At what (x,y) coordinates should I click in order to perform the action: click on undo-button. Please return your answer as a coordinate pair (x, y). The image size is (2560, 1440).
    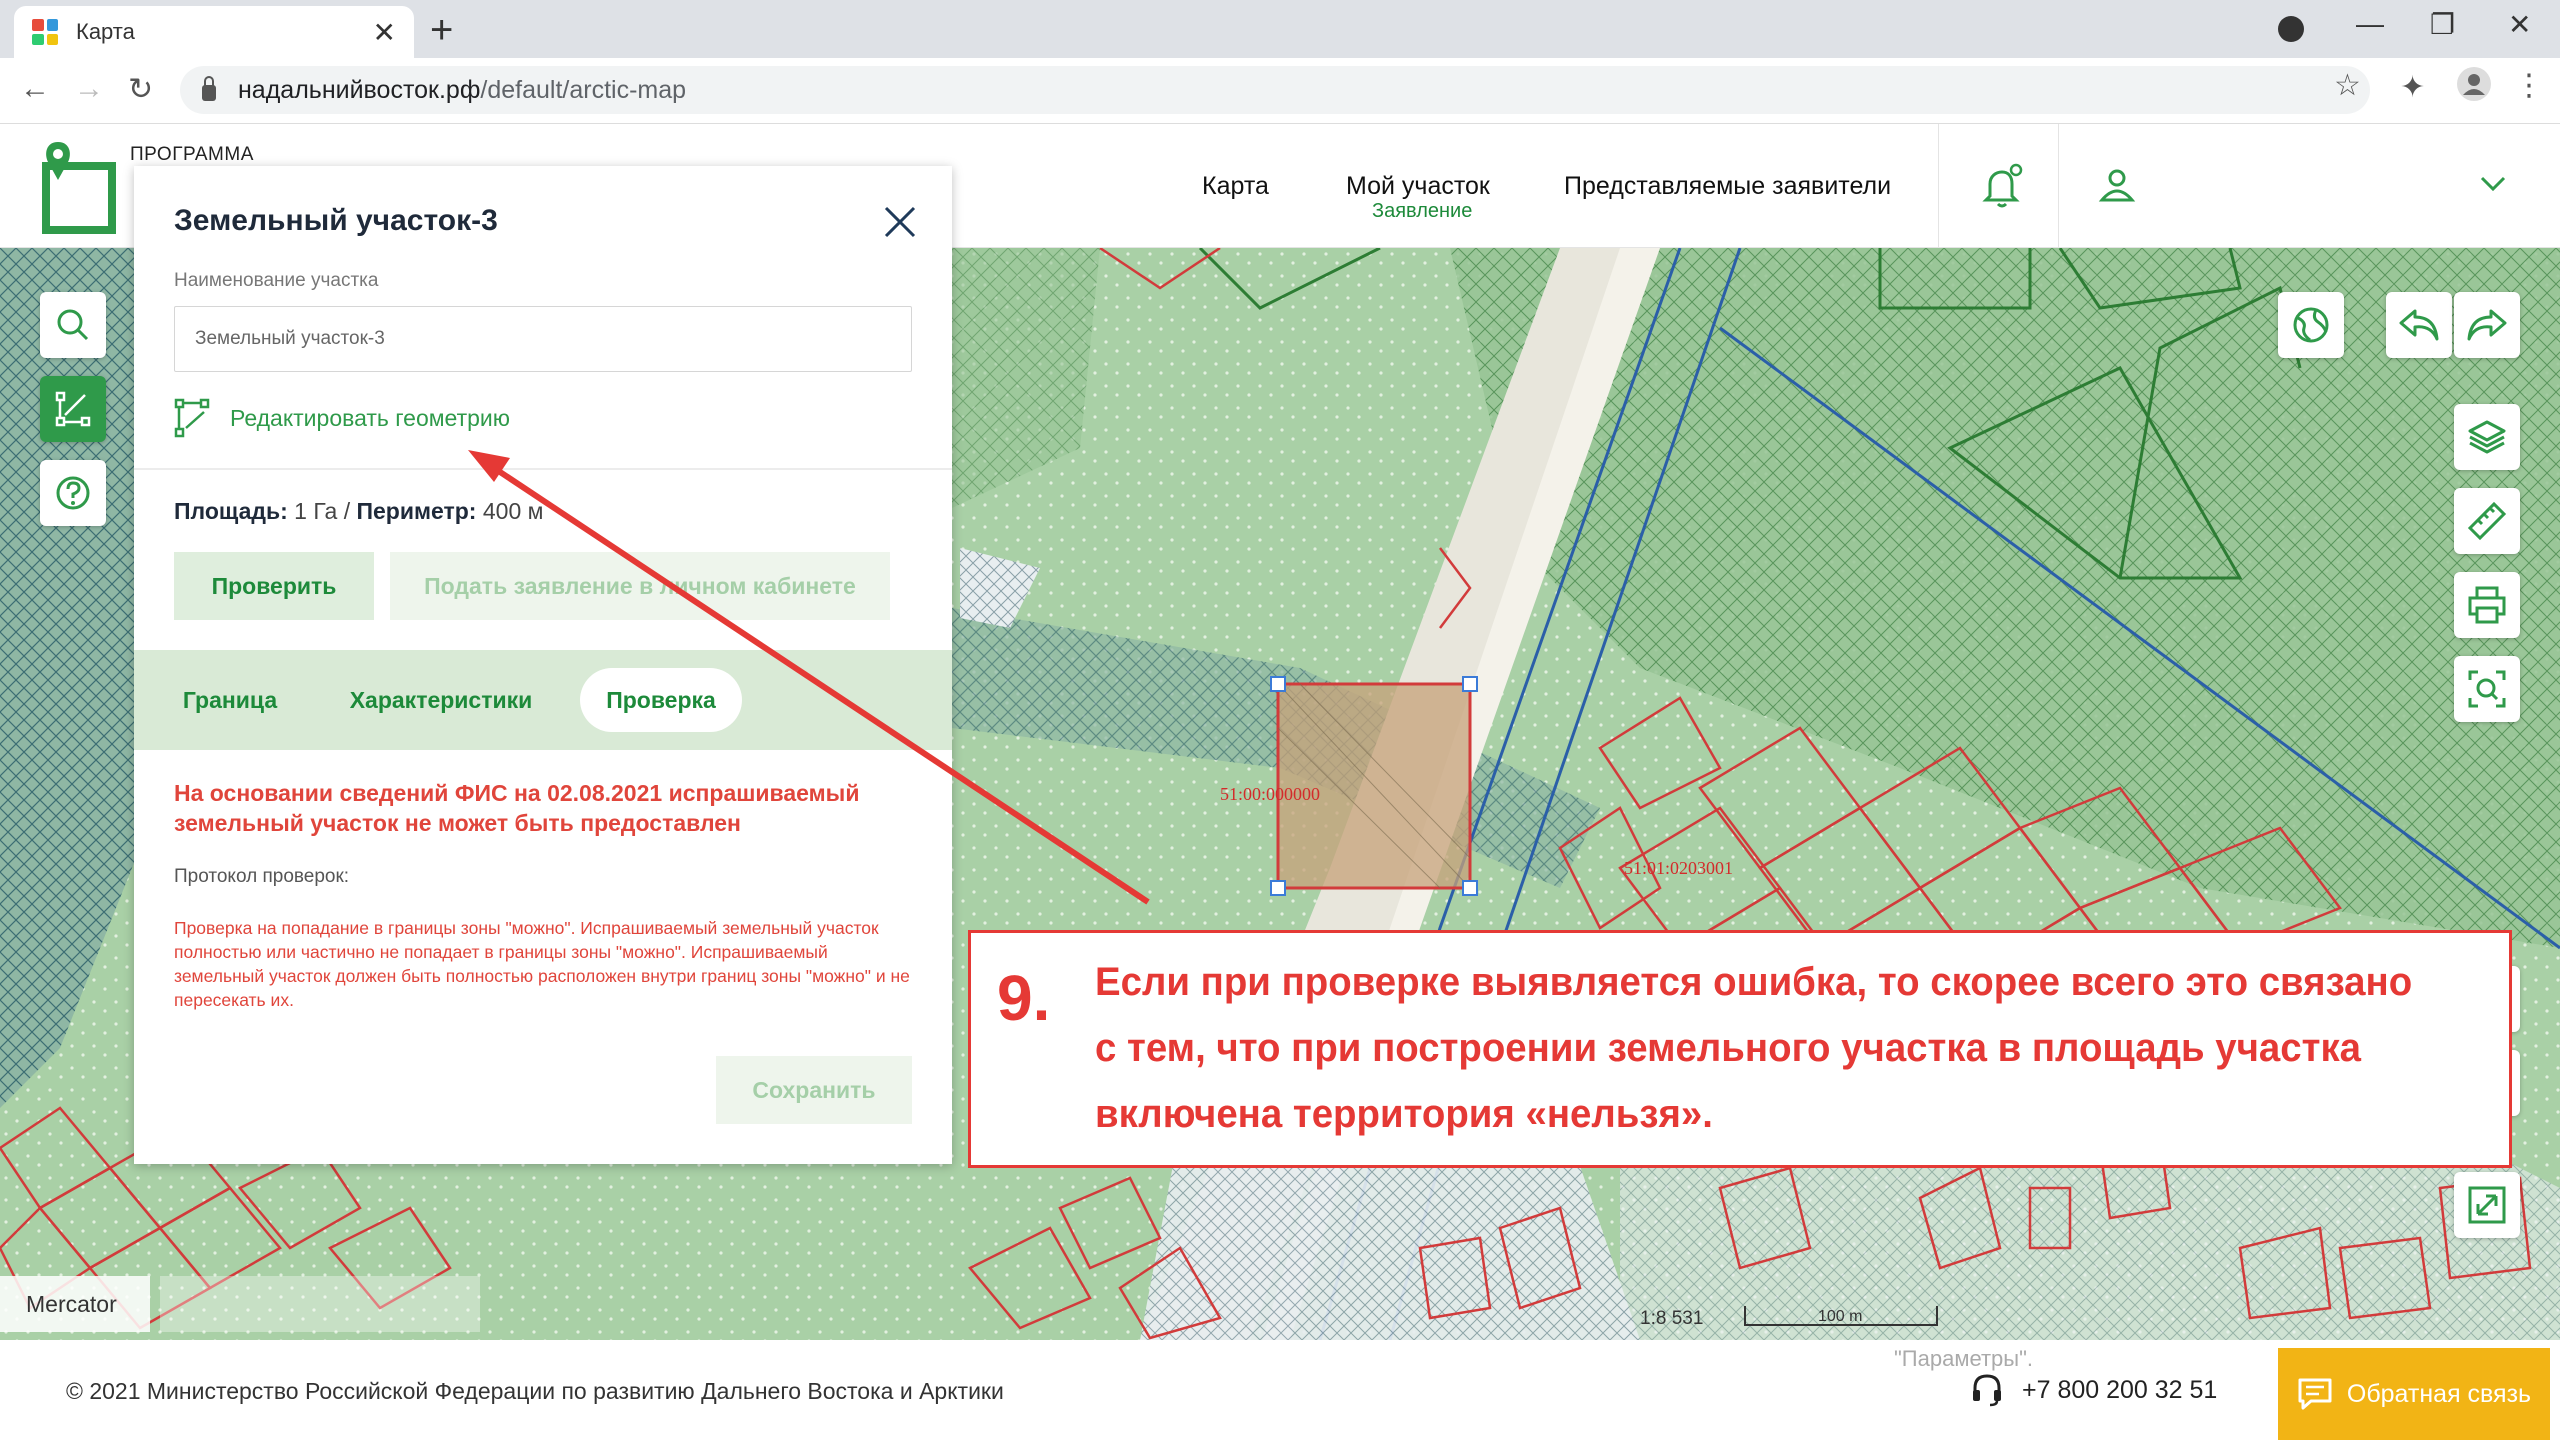
    Looking at the image, I should click on (2419, 325).